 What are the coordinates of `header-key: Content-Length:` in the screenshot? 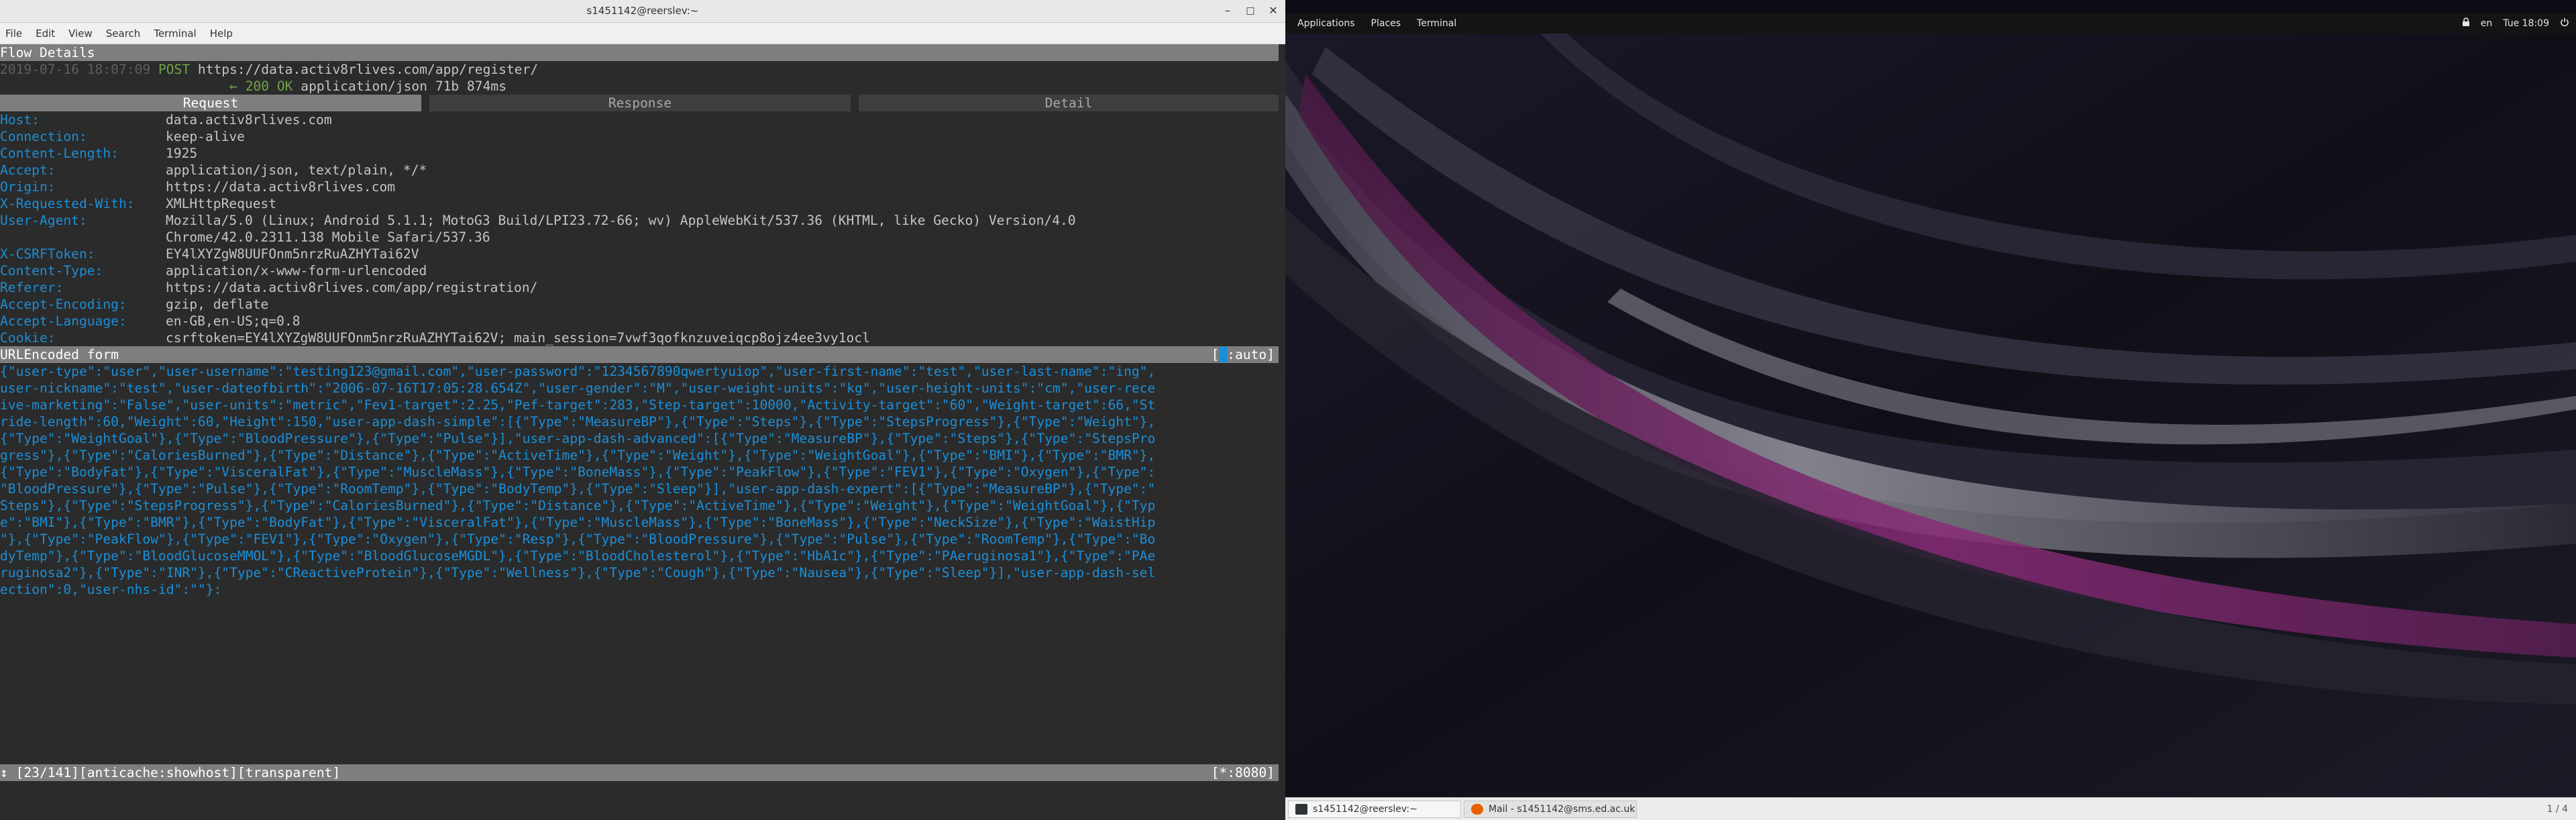 It's located at (59, 153).